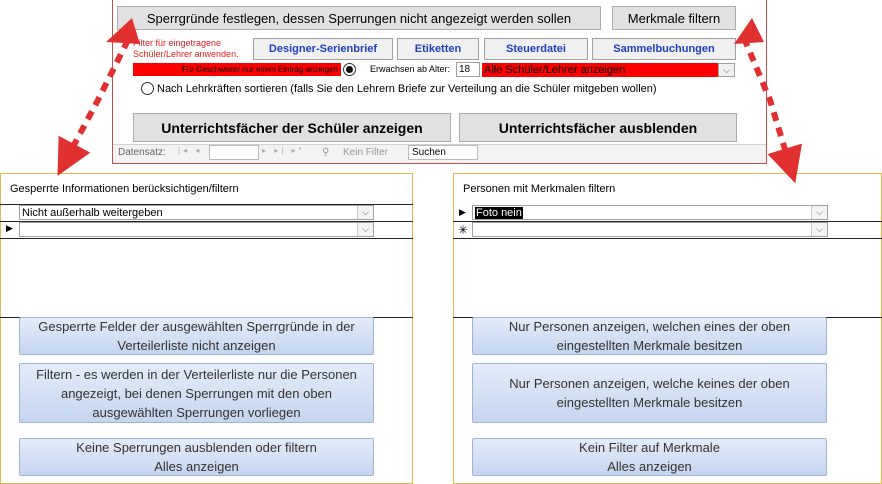 This screenshot has width=882, height=484. What do you see at coordinates (772, 110) in the screenshot?
I see `arrow-right` at bounding box center [772, 110].